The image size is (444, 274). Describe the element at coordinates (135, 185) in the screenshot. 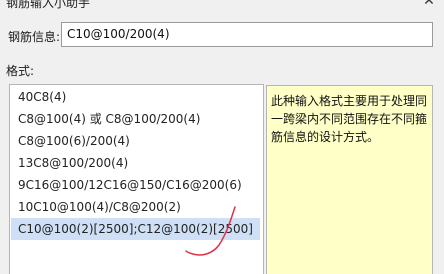

I see `list-item: 9C16@100/12C16@150/C16@200(6)` at that location.